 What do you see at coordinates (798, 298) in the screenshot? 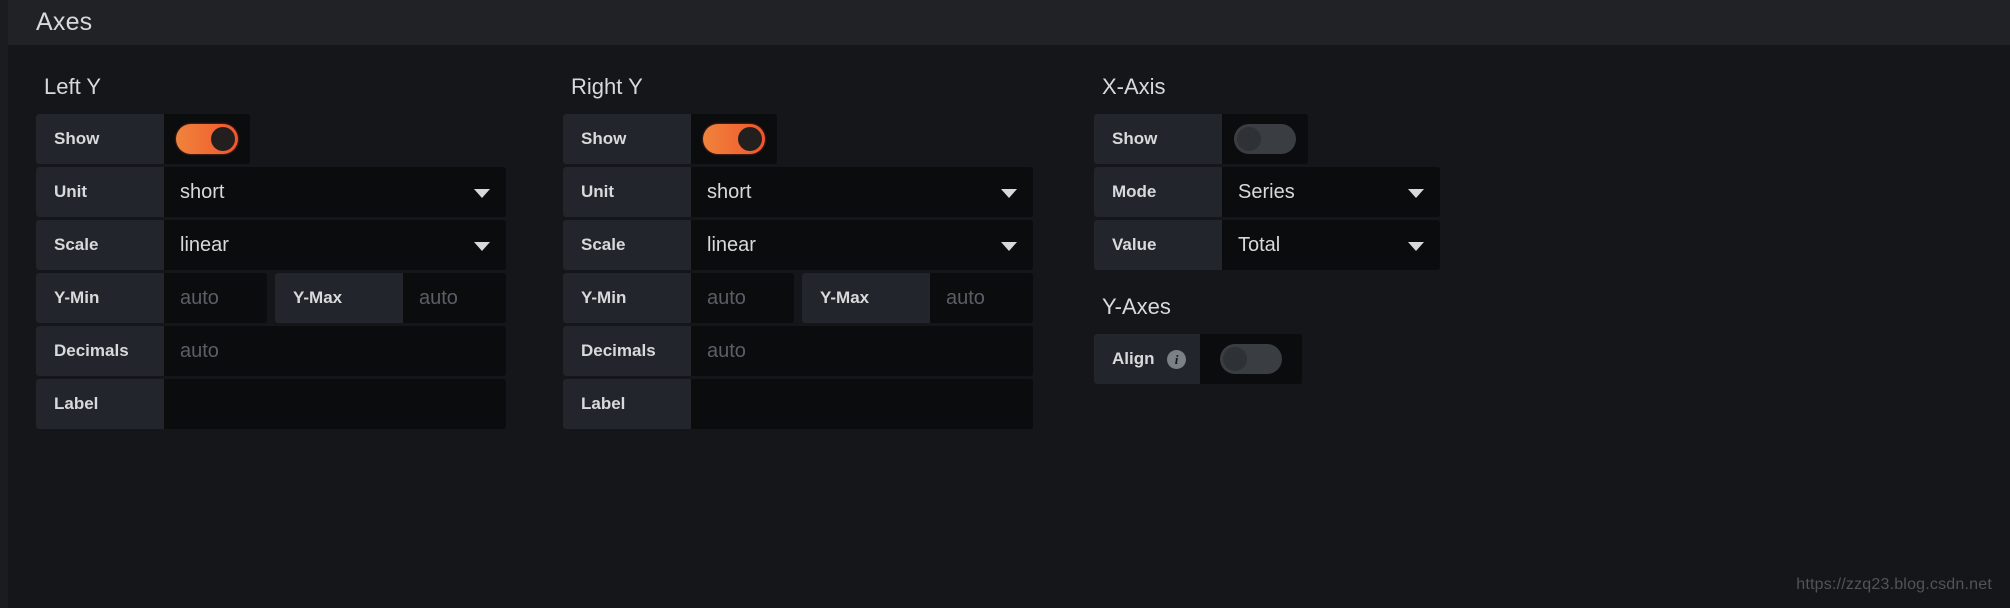
I see `right-y-minmax-row: Y-Min auto Y-Max auto` at bounding box center [798, 298].